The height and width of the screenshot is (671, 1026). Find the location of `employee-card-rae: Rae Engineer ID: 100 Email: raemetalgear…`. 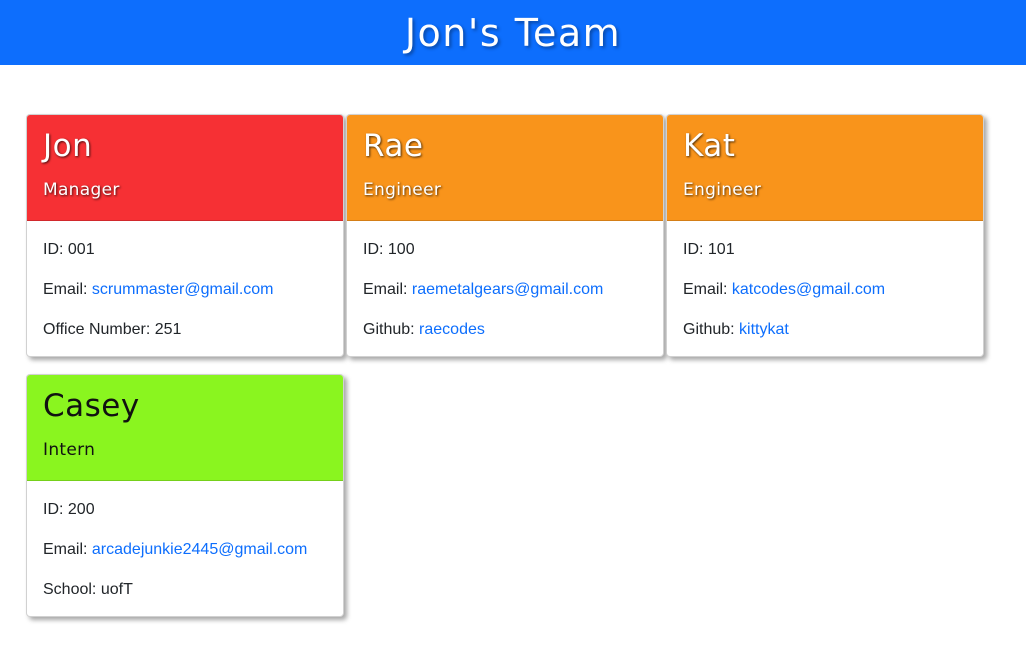

employee-card-rae: Rae Engineer ID: 100 Email: raemetalgear… is located at coordinates (505, 235).